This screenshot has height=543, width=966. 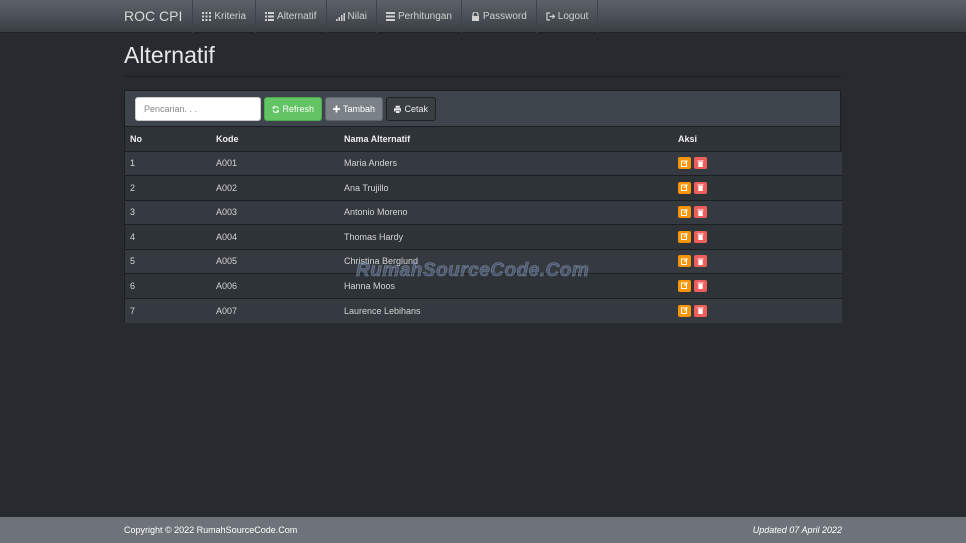 I want to click on refresh-button: Refresh, so click(x=293, y=109).